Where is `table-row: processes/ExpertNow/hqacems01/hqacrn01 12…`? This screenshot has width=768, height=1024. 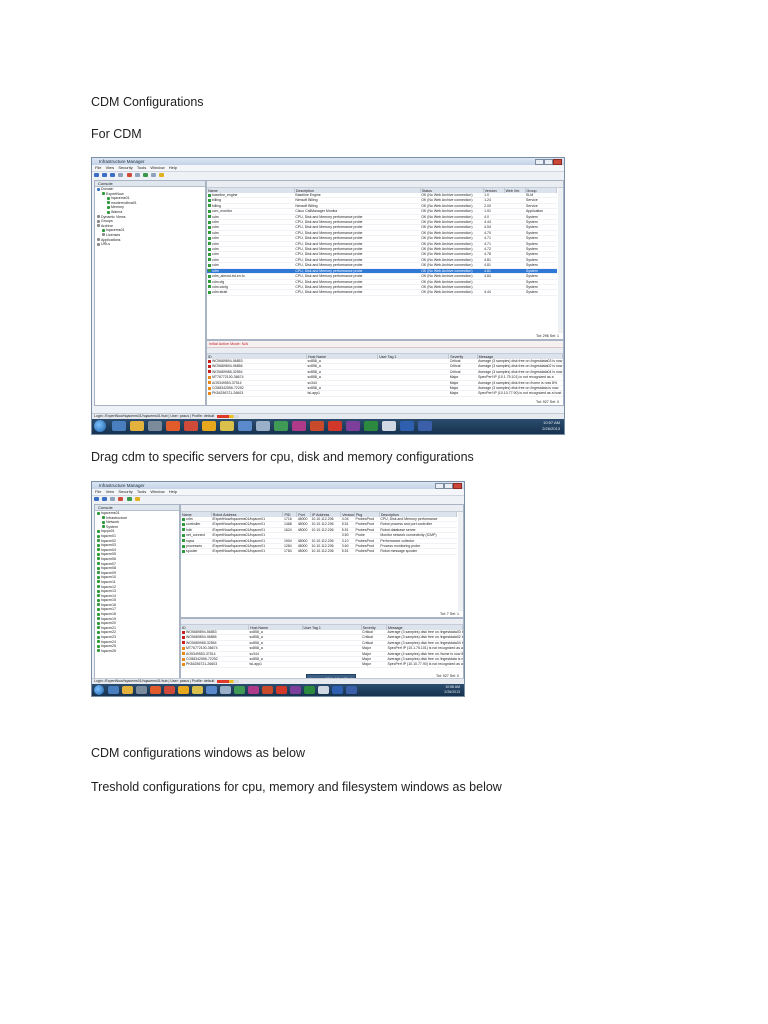 table-row: processes/ExpertNow/hqacems01/hqacrn01 12… is located at coordinates (319, 546).